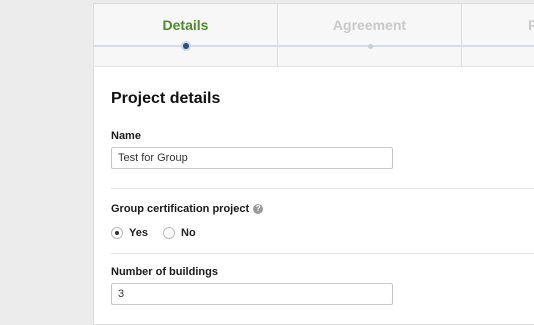 Image resolution: width=534 pixels, height=325 pixels. Describe the element at coordinates (258, 209) in the screenshot. I see `help-icon: ?` at that location.